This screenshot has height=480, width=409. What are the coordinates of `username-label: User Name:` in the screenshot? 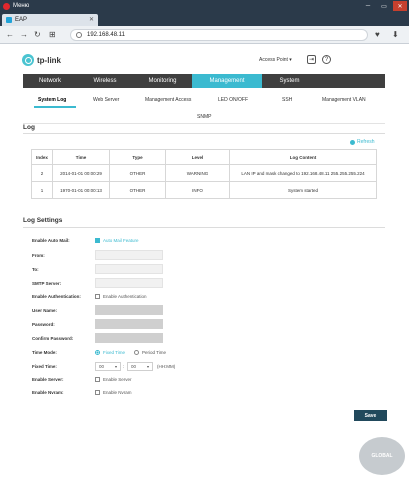 It's located at (45, 310).